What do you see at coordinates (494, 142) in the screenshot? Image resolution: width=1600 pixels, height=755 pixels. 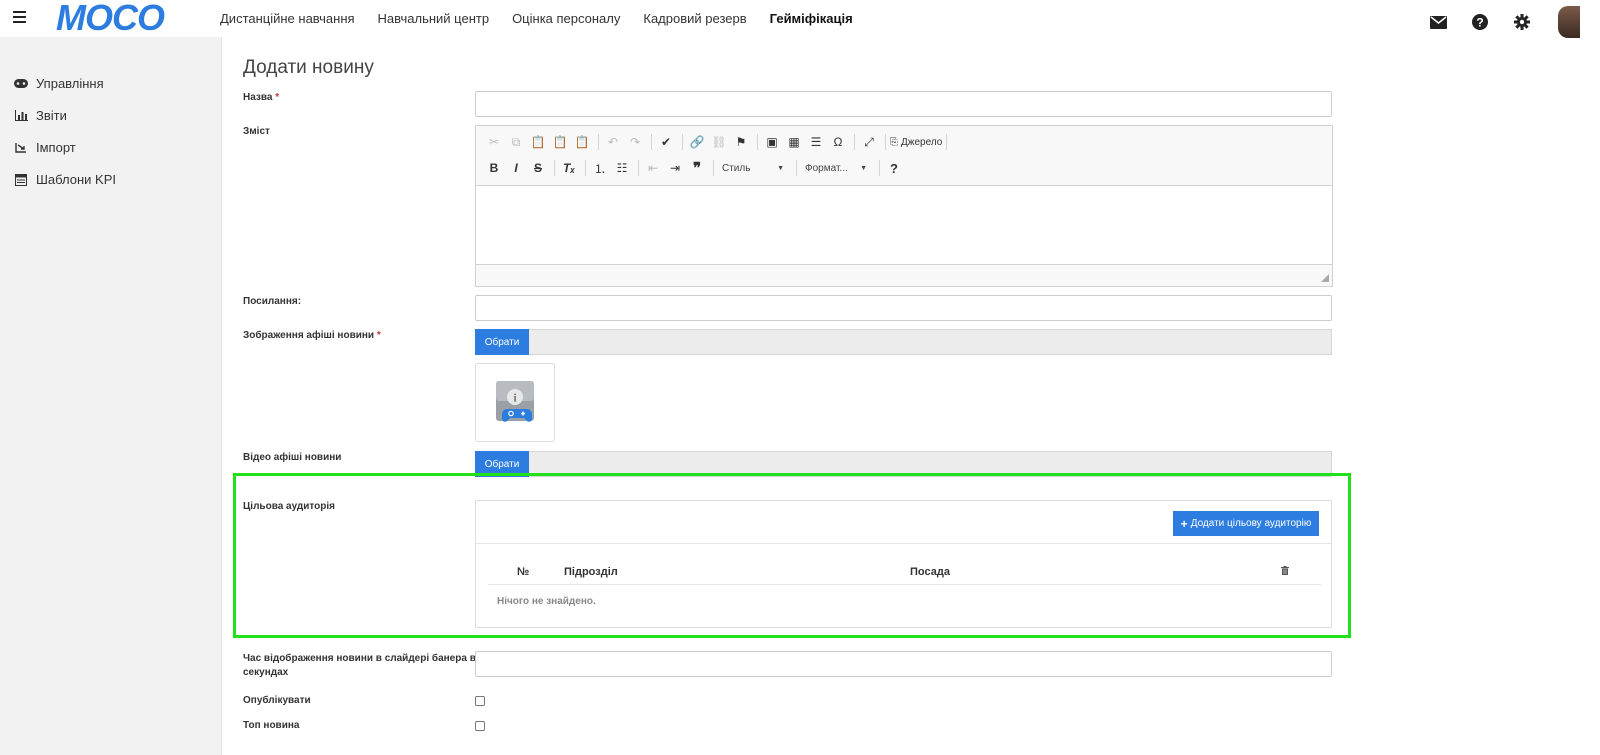 I see `cut-icon: ✂` at bounding box center [494, 142].